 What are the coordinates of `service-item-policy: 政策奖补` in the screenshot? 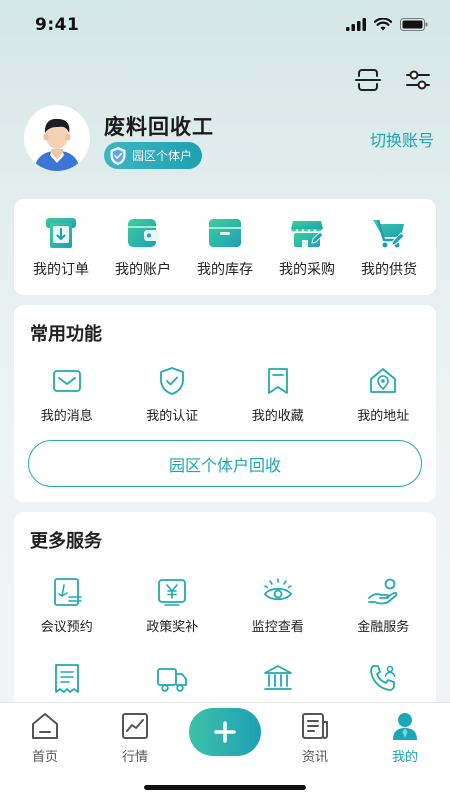 It's located at (172, 605).